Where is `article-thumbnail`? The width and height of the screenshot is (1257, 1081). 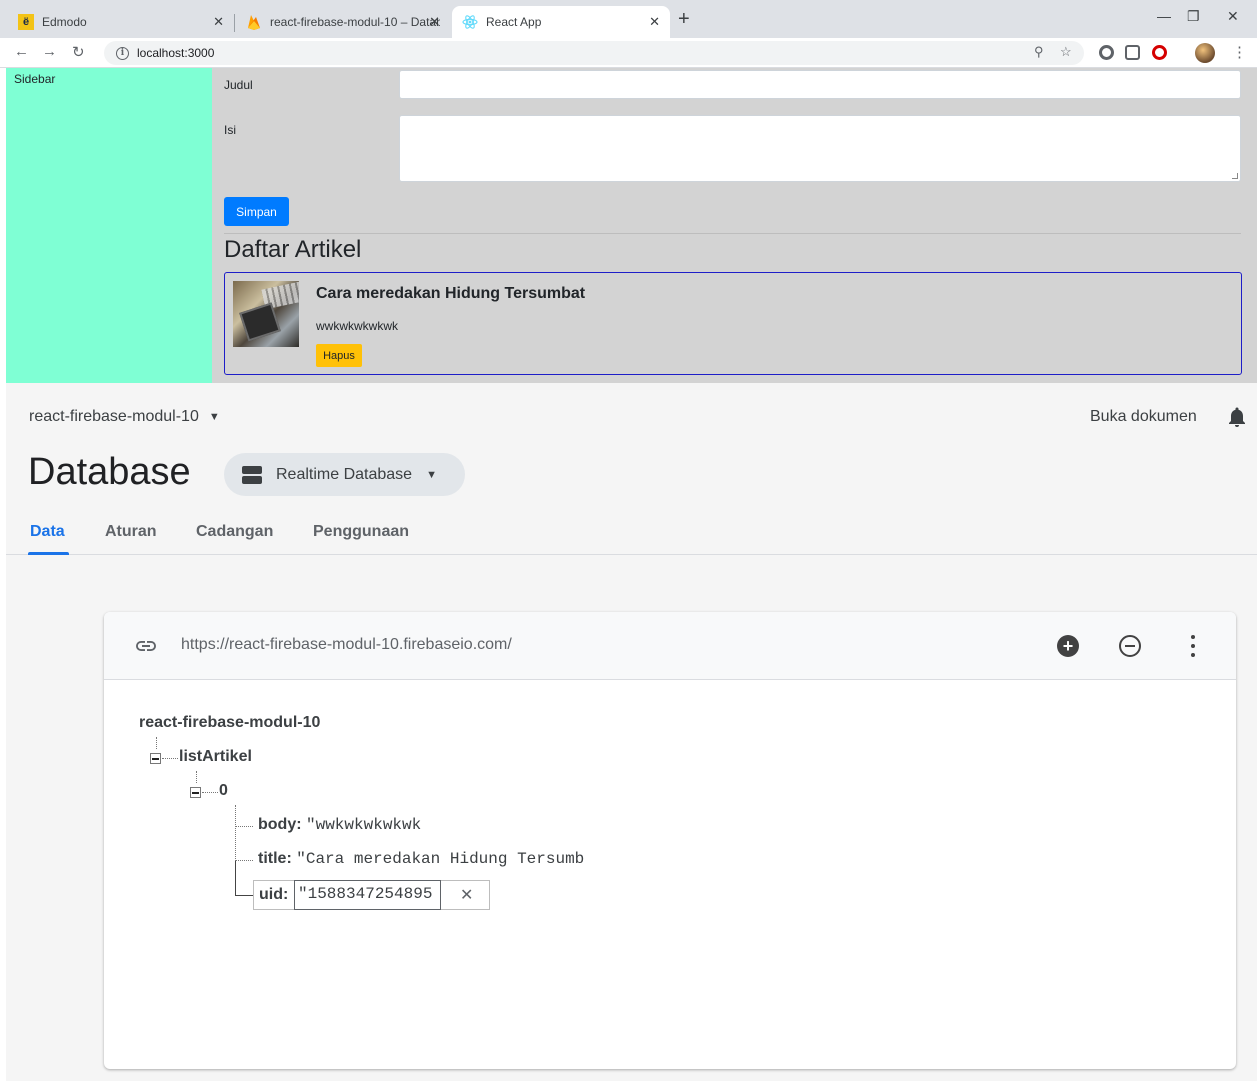 article-thumbnail is located at coordinates (266, 314).